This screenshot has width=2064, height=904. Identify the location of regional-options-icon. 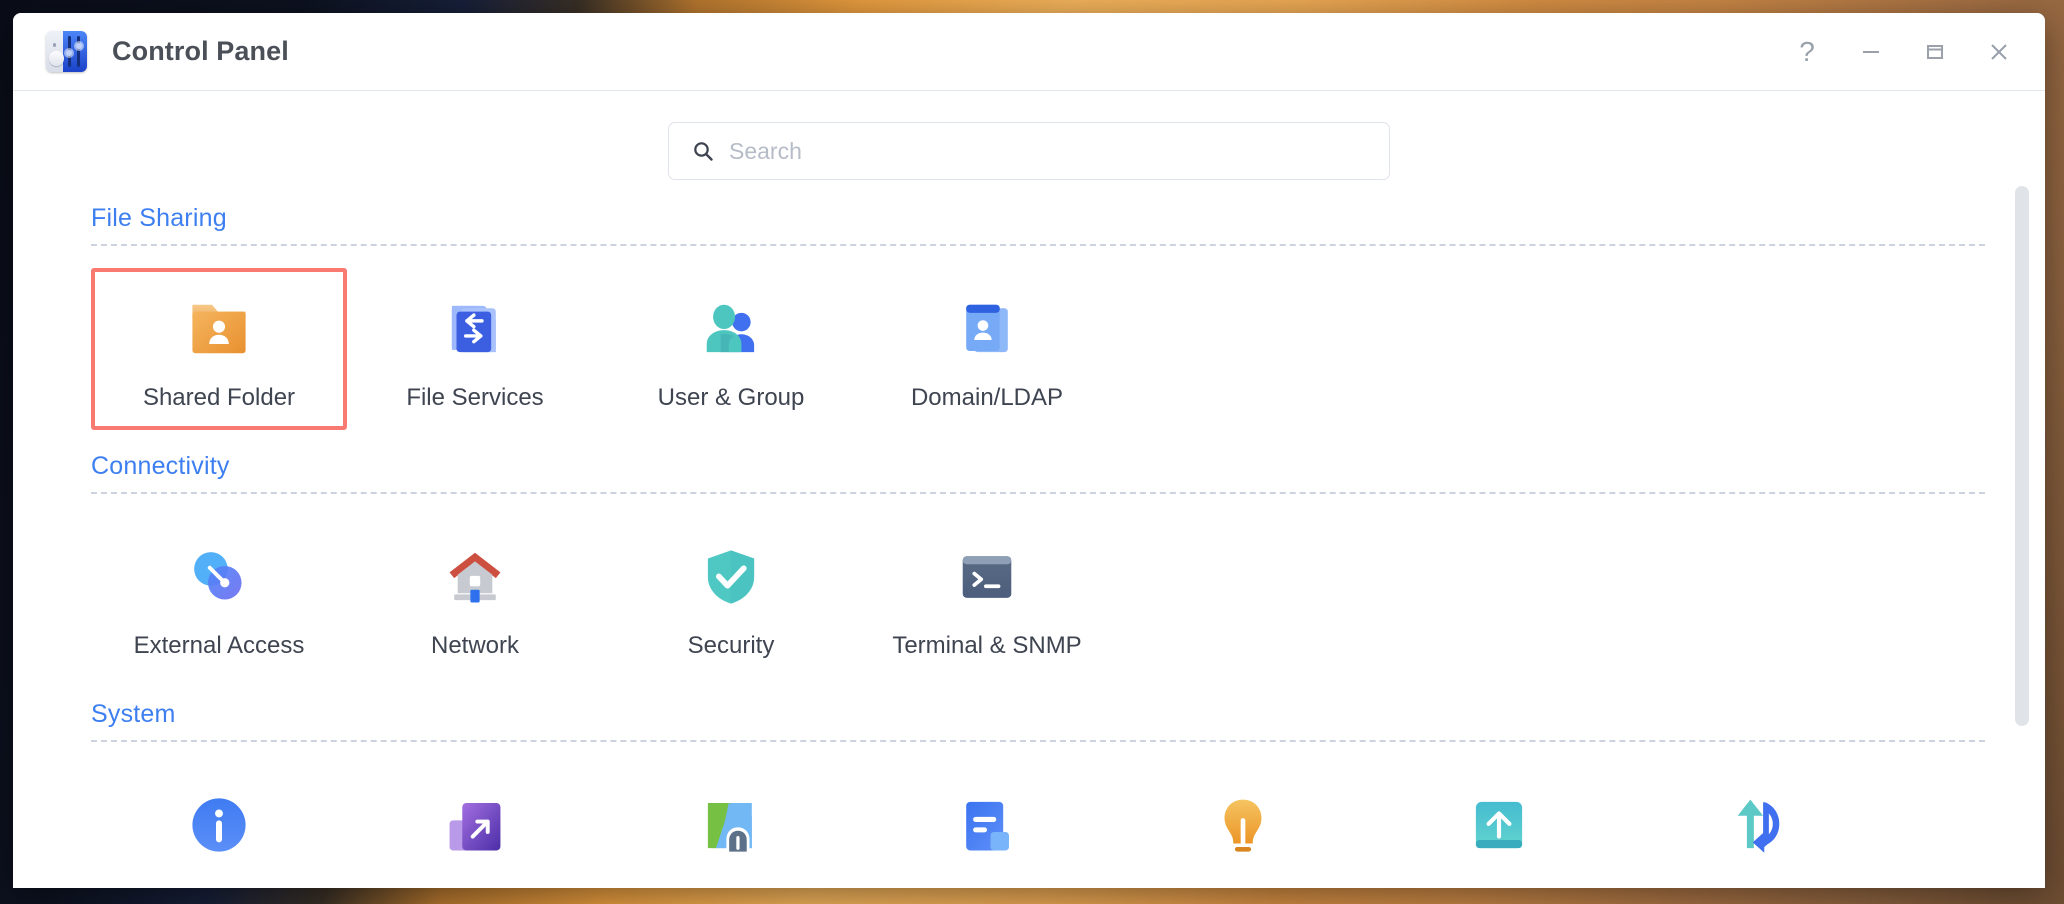
(731, 825).